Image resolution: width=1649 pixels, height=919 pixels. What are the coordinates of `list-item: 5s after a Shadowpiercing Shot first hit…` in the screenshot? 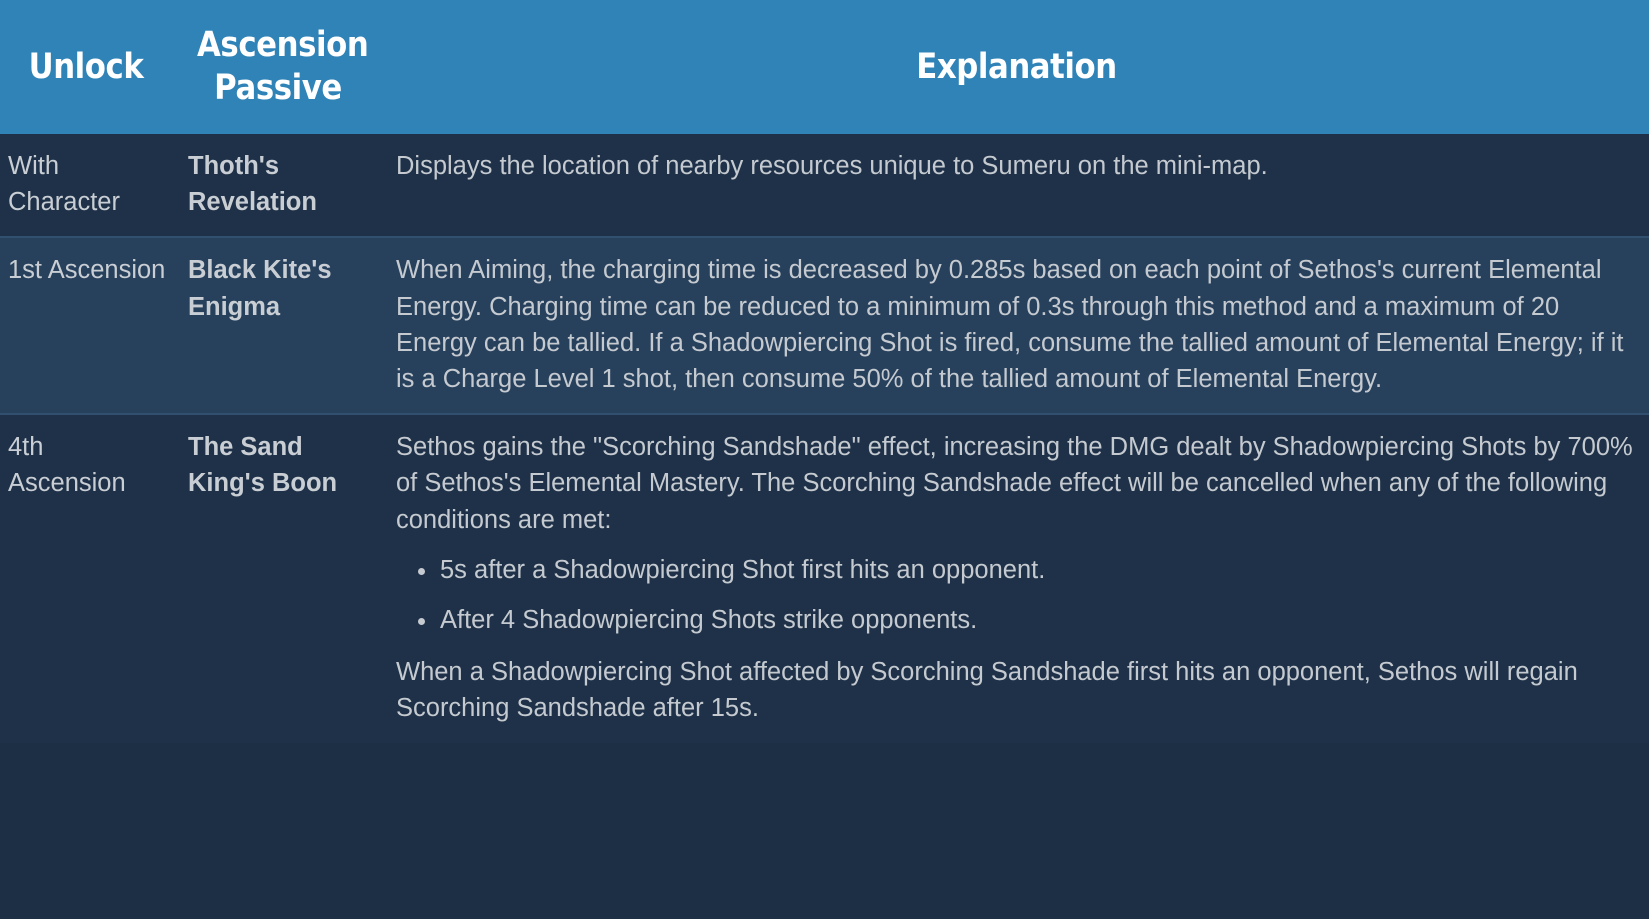 It's located at (1041, 570).